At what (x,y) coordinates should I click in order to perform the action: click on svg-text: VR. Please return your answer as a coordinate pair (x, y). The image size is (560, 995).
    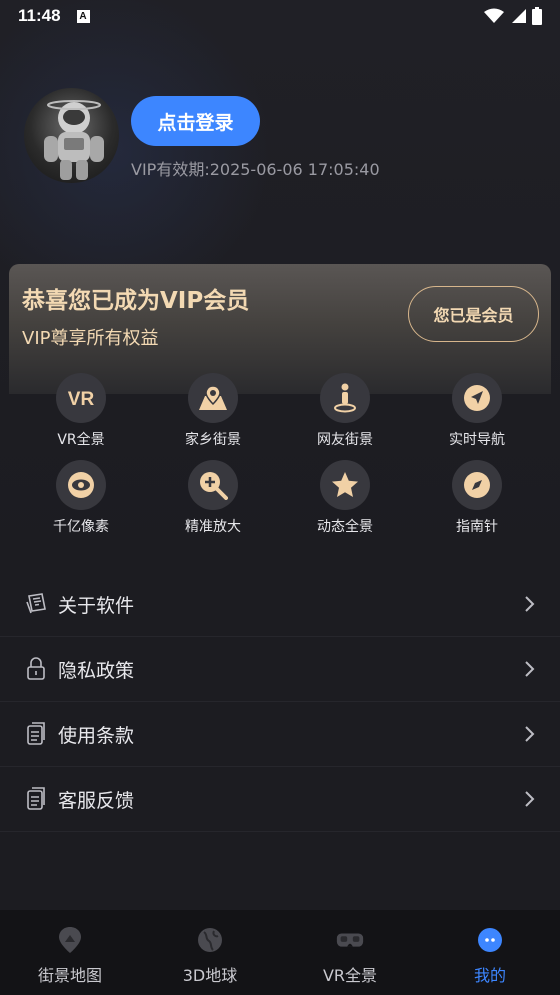
    Looking at the image, I should click on (81, 399).